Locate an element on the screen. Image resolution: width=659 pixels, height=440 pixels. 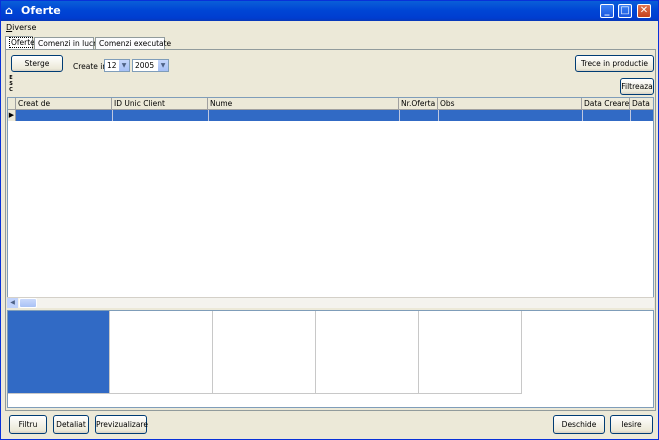
esc-label: ESC is located at coordinates (11, 84).